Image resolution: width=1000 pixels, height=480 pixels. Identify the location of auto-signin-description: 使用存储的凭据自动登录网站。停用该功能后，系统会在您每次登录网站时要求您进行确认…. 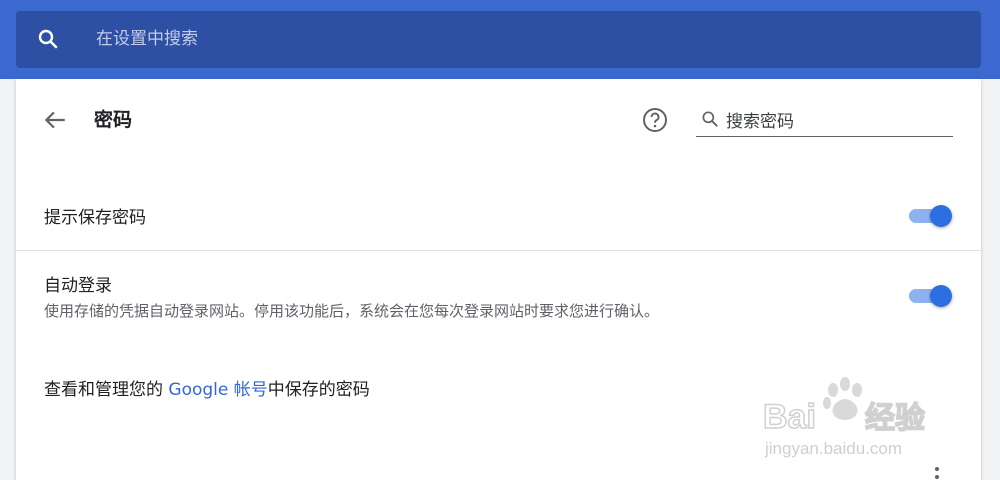
(352, 311).